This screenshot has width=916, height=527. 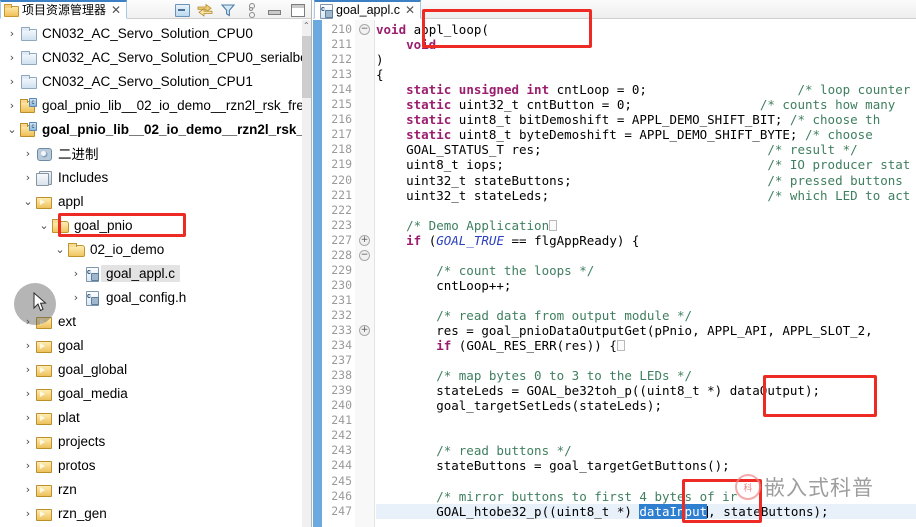 I want to click on code-line: if (GOAL_RES_ERR(res)) {, so click(x=500, y=345).